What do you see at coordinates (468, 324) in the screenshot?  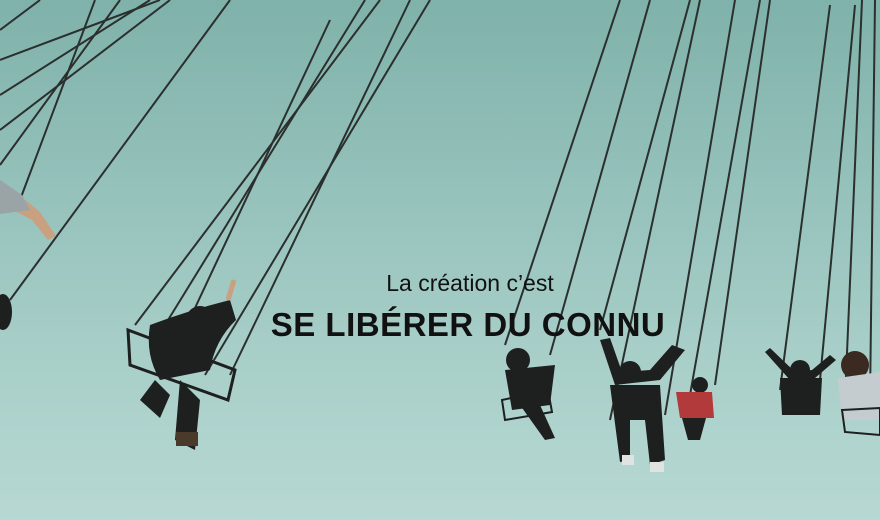 I see `caption-line-2: SE LIBÉRER DU CONNU` at bounding box center [468, 324].